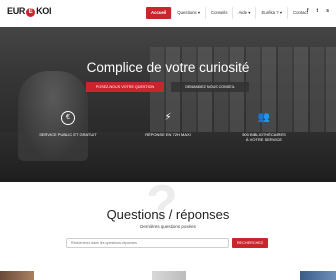  I want to click on feature-librarians: 👥 500 BIBLIOTHÉCAIRES À VOTRE SERVICE, so click(264, 126).